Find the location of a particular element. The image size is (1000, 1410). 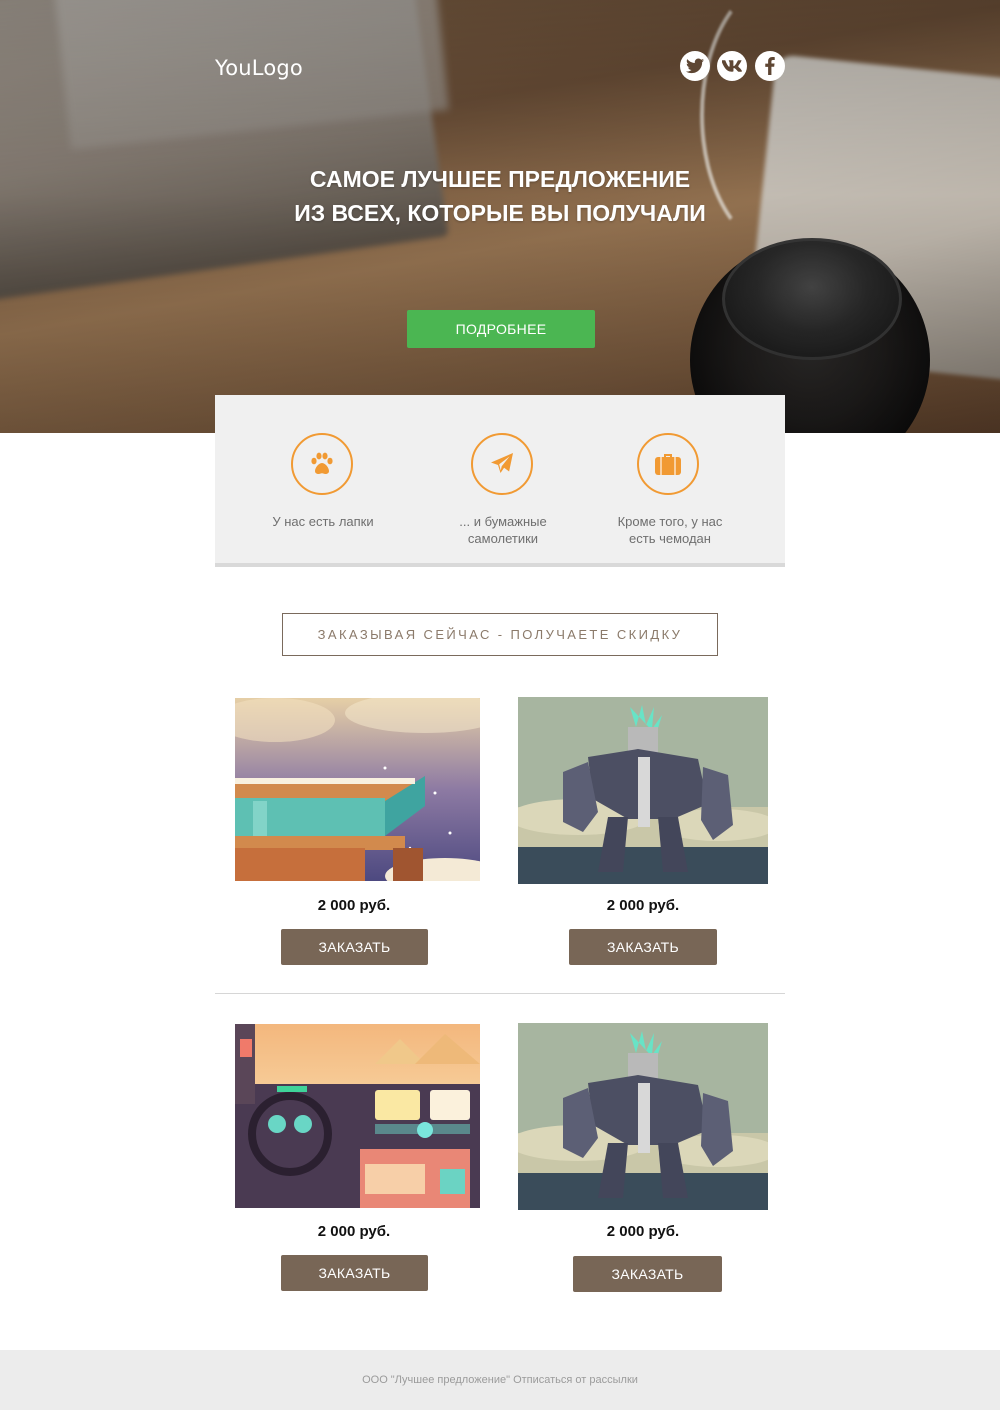

paper-plane-icon is located at coordinates (502, 464).